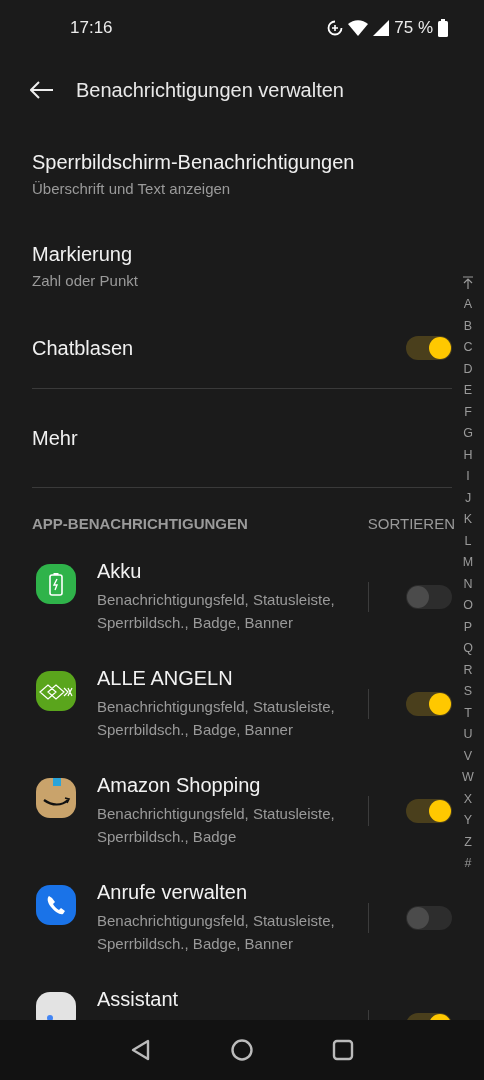  What do you see at coordinates (468, 584) in the screenshot?
I see `index-letter: N` at bounding box center [468, 584].